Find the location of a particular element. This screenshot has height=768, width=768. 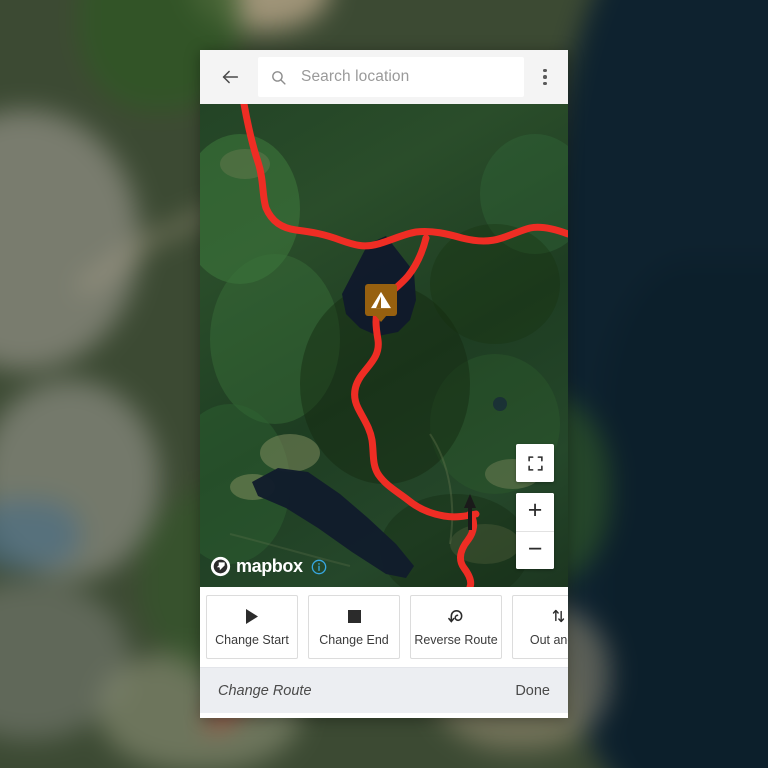

zoom-control-group: + − is located at coordinates (535, 531).